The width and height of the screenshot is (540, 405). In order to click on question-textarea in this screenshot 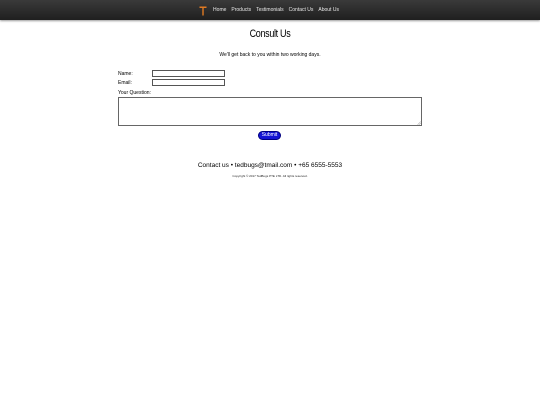, I will do `click(270, 111)`.